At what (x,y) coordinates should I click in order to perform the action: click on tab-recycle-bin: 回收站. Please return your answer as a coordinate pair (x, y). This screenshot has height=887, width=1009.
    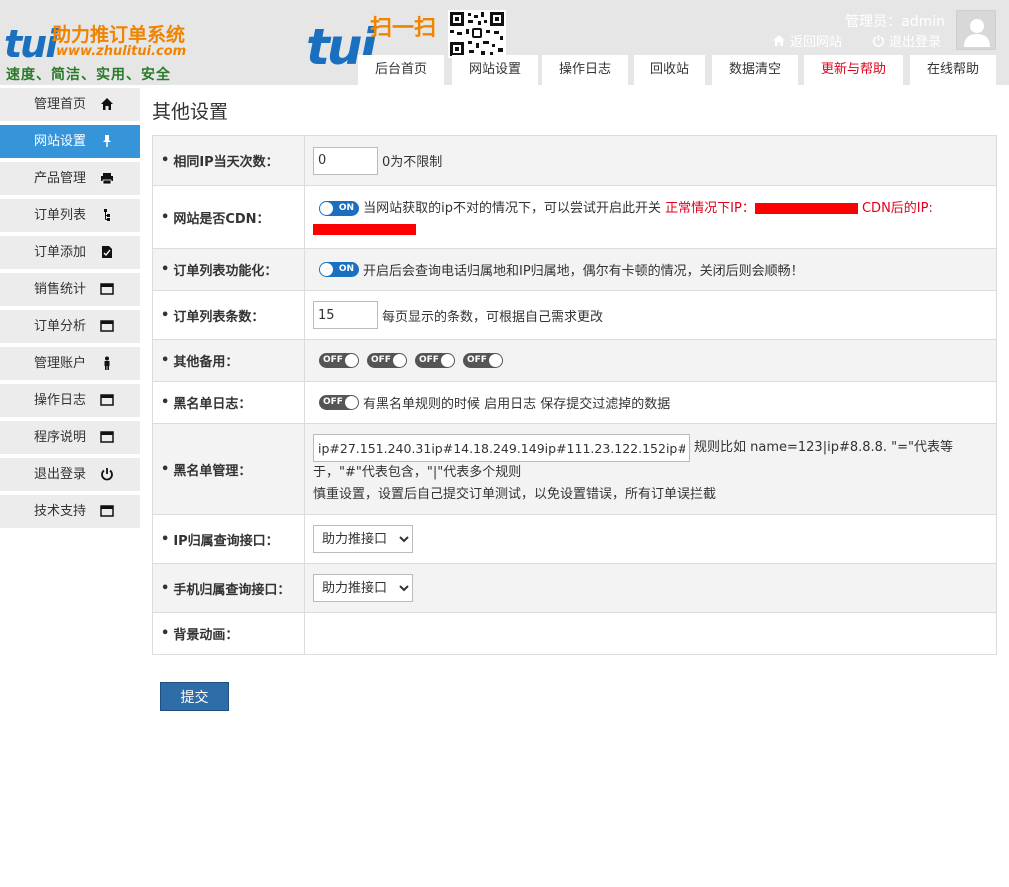
    Looking at the image, I should click on (669, 70).